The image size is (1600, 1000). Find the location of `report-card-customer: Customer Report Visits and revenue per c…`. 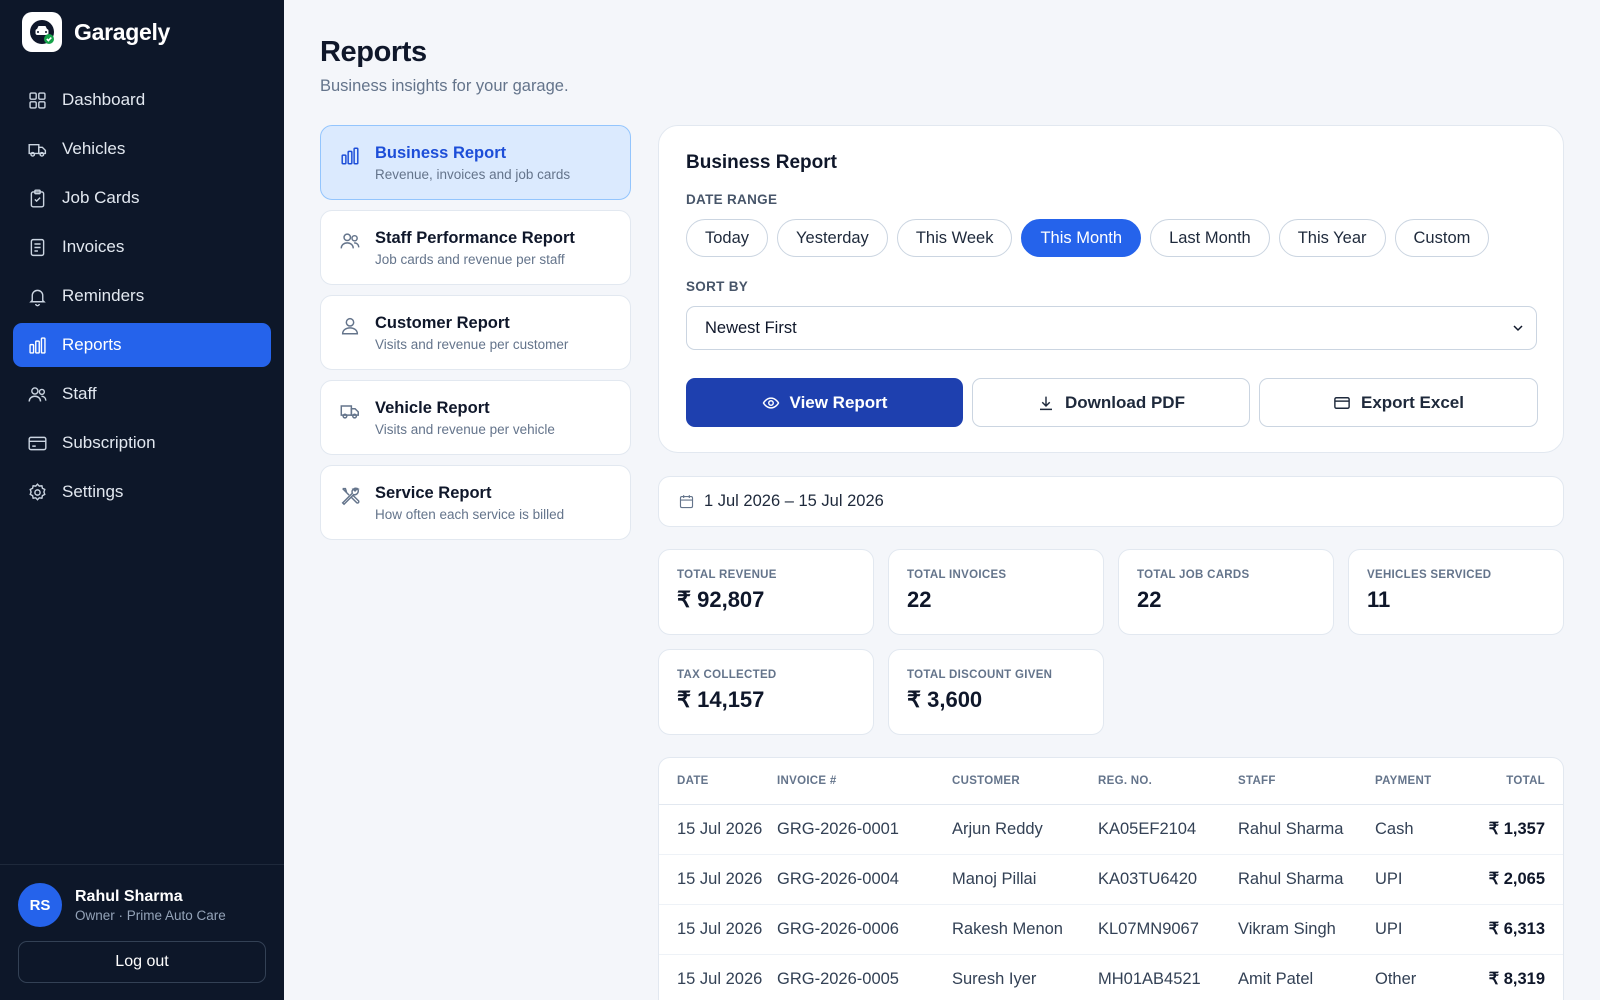

report-card-customer: Customer Report Visits and revenue per c… is located at coordinates (475, 332).